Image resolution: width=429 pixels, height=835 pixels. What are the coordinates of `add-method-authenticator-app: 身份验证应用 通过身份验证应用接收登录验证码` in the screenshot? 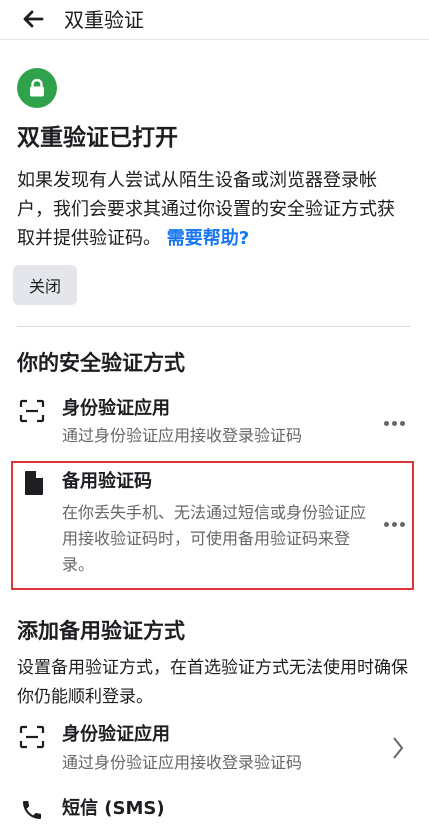 It's located at (212, 750).